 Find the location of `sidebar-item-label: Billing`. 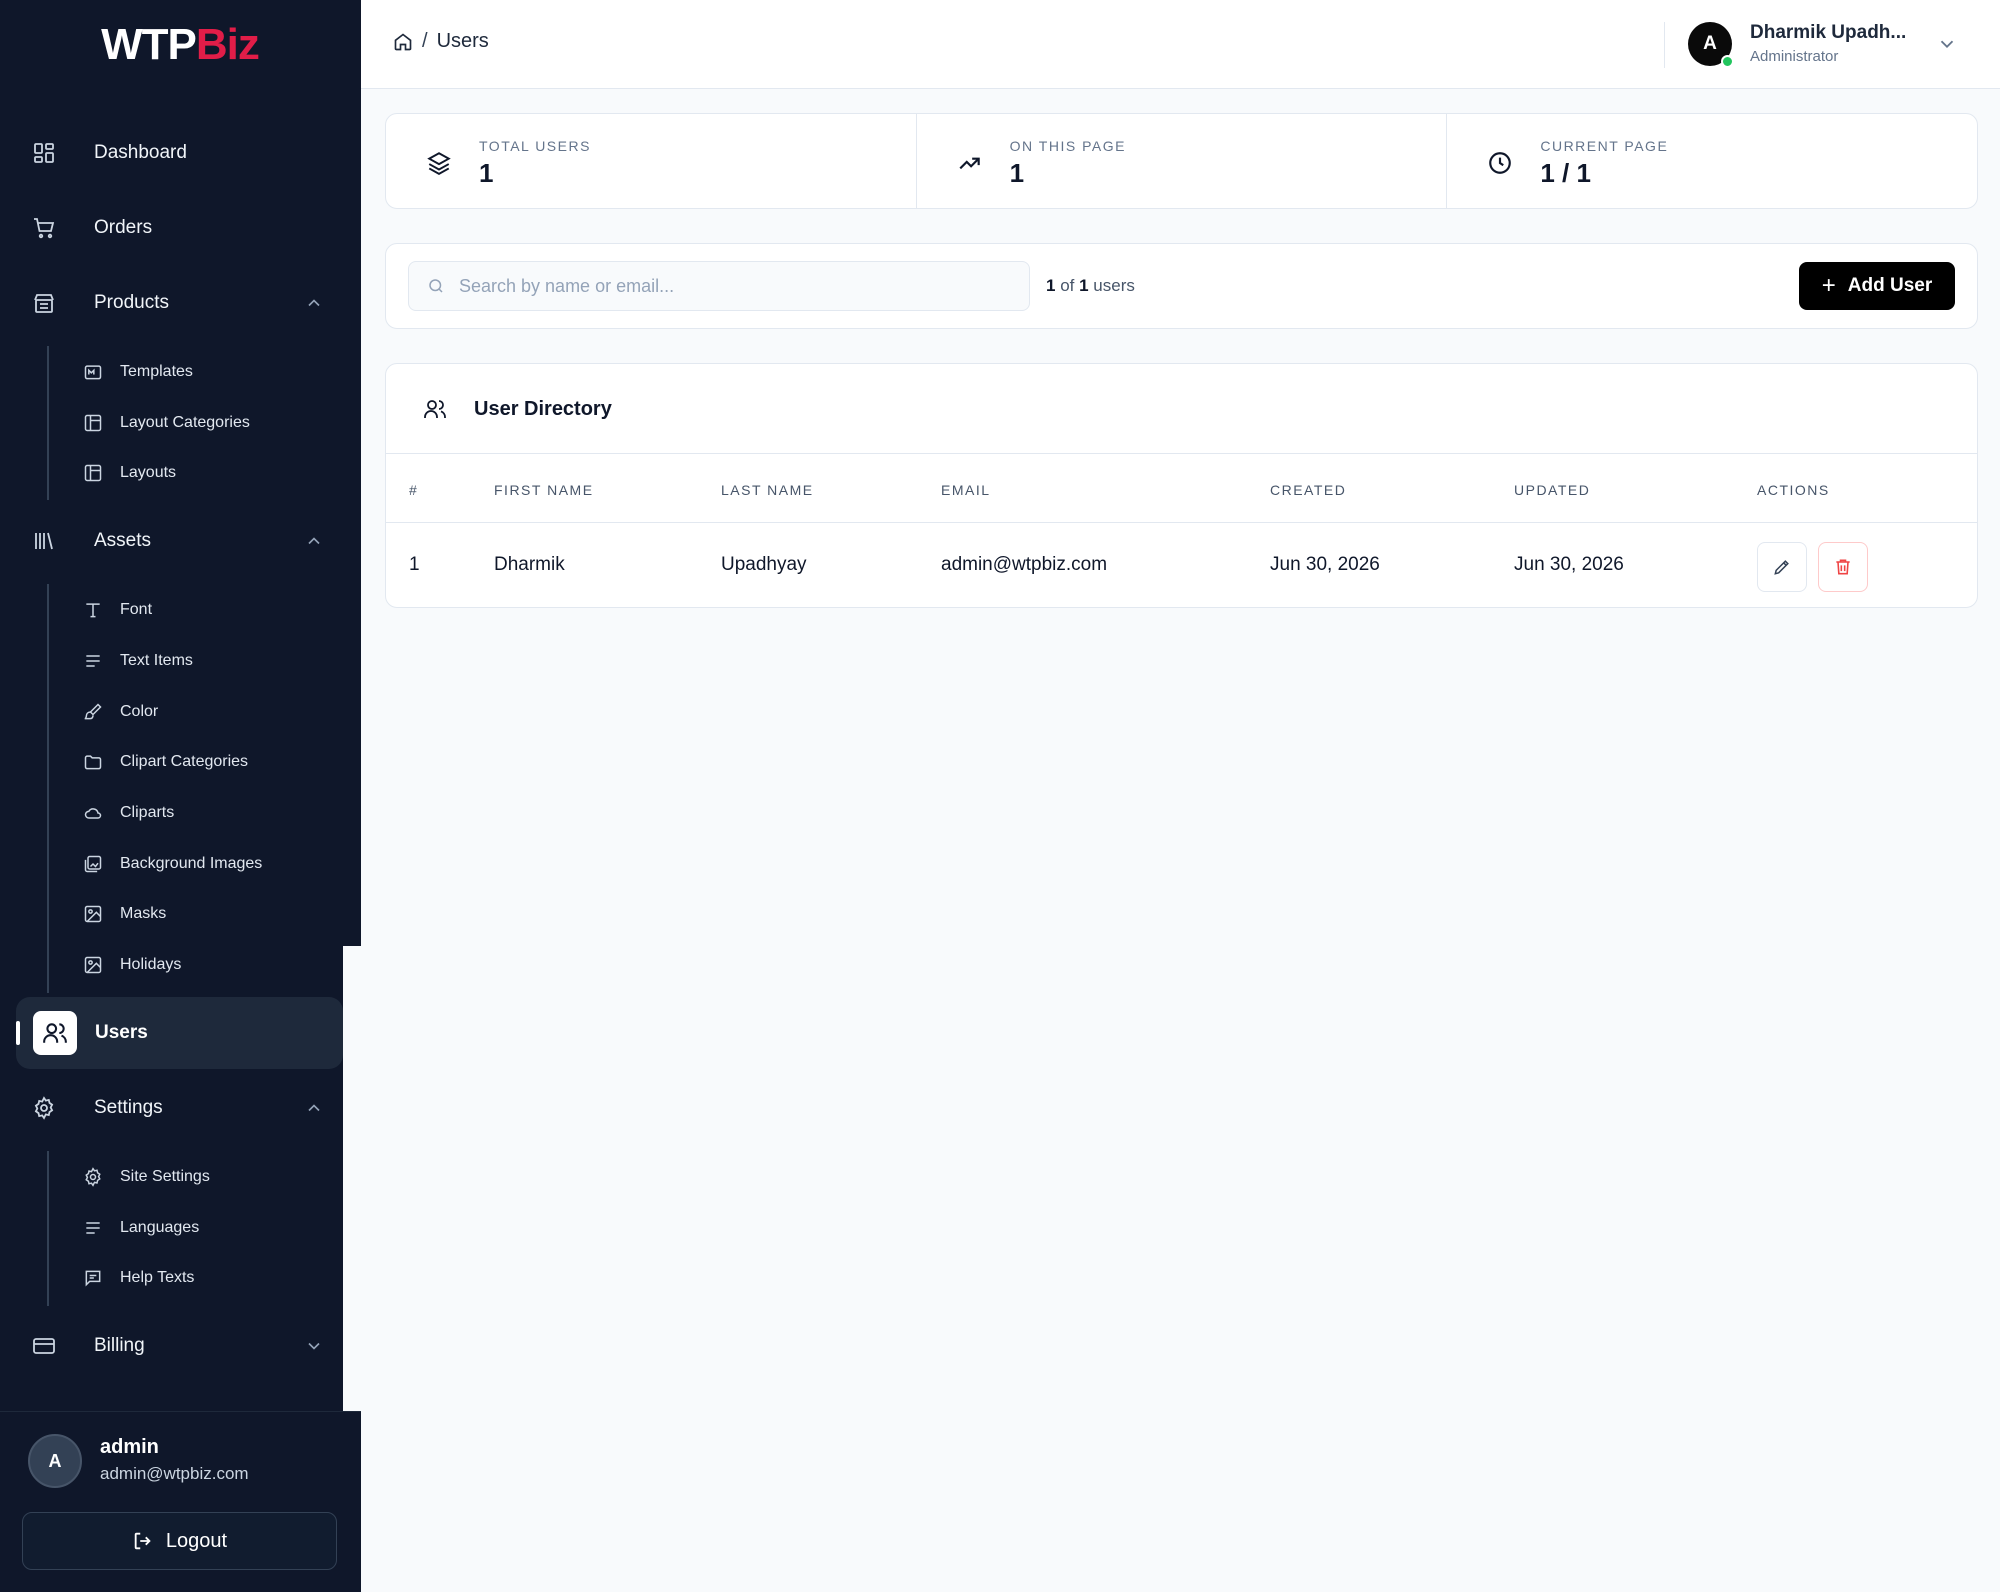

sidebar-item-label: Billing is located at coordinates (119, 1345).